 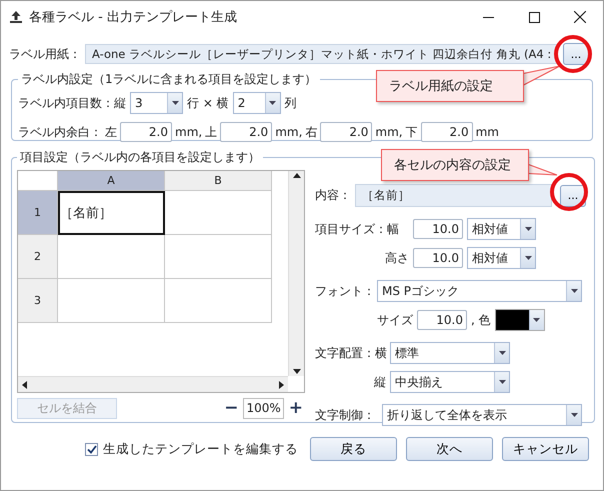 I want to click on column-header: A, so click(x=111, y=181).